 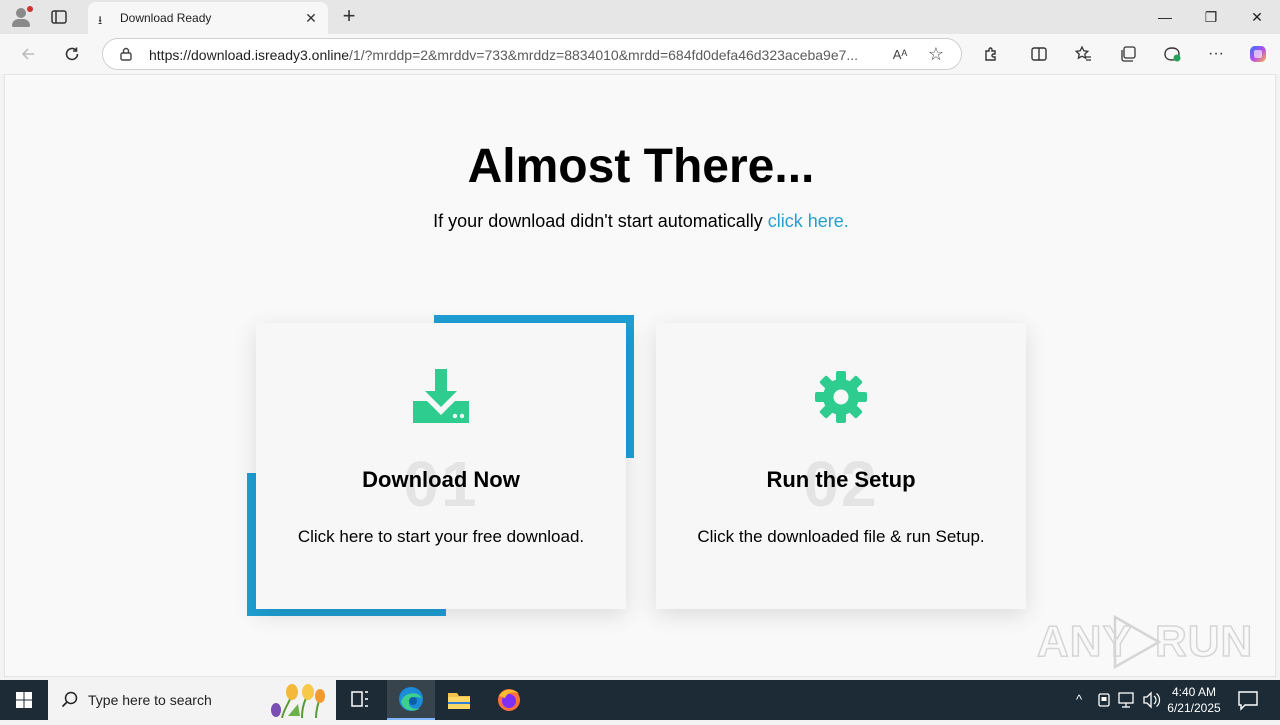 I want to click on task-view-button, so click(x=360, y=700).